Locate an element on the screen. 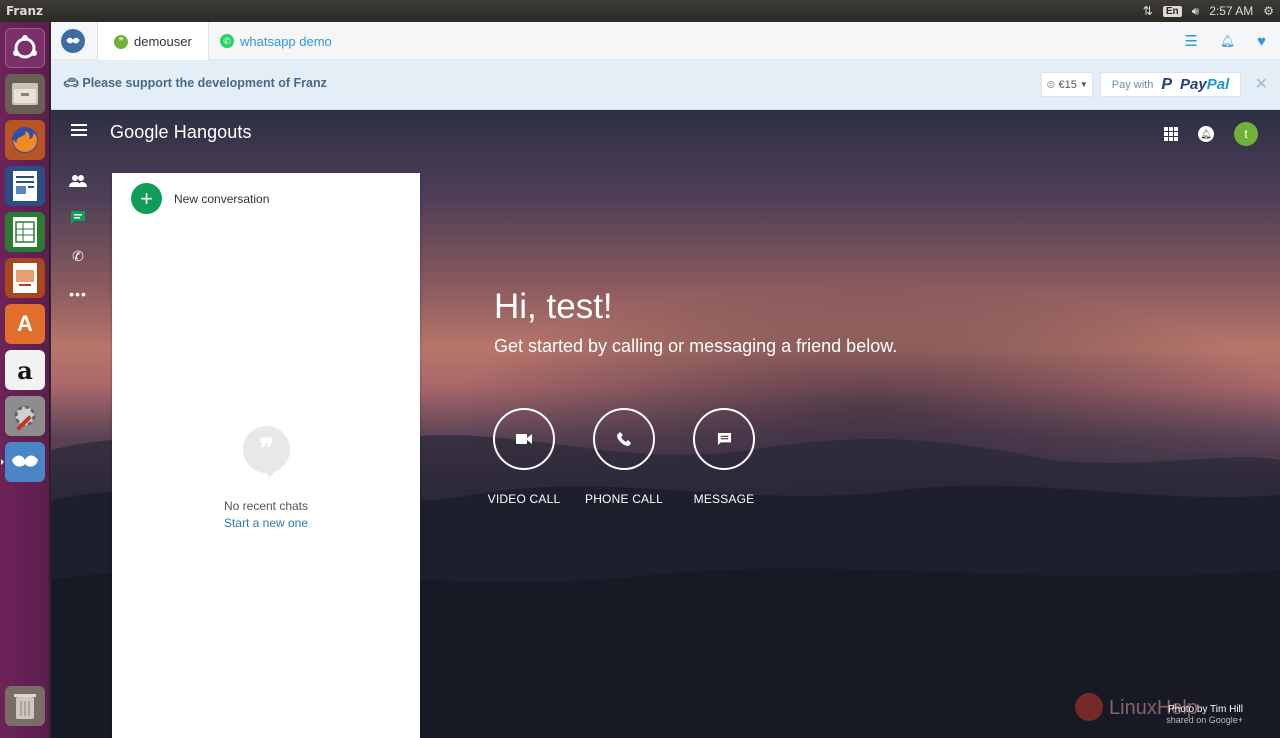 The width and height of the screenshot is (1280, 738). video-call-action: VIDEO CALL is located at coordinates (524, 457).